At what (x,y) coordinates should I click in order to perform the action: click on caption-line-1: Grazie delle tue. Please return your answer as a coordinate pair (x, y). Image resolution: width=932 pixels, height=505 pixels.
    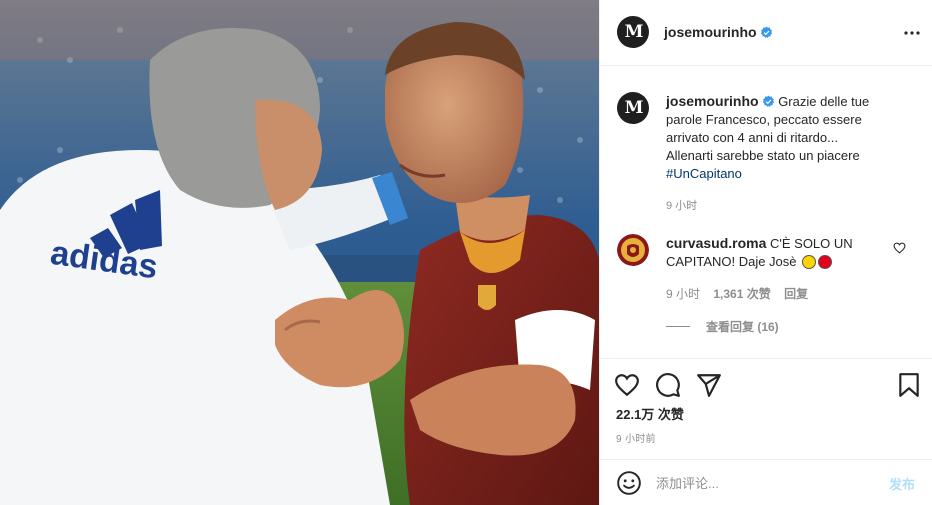
    Looking at the image, I should click on (824, 101).